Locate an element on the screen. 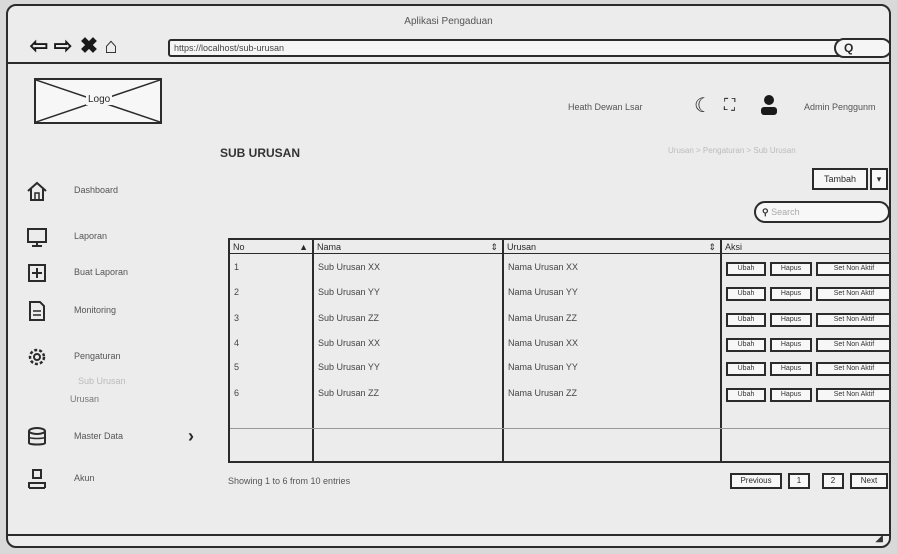 The image size is (897, 554). browser-nav: ⇦ ⇨ ✖ ⌂ https://localhost/sub-urusan Q is located at coordinates (448, 49).